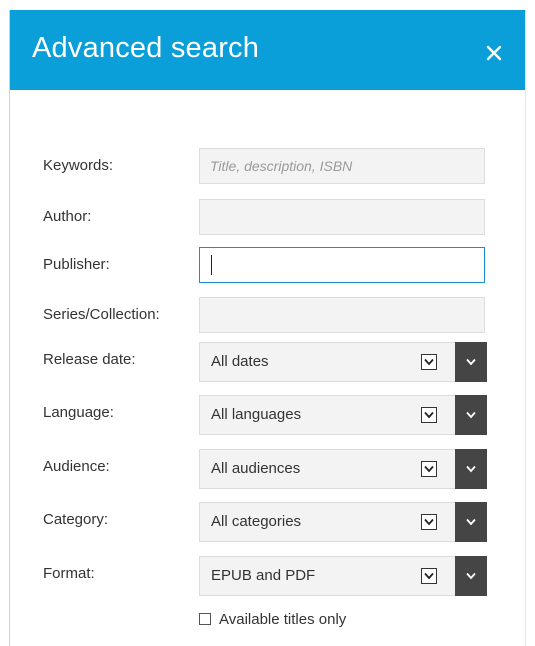 The width and height of the screenshot is (535, 646). I want to click on language-row: Language: All languages, so click(257, 414).